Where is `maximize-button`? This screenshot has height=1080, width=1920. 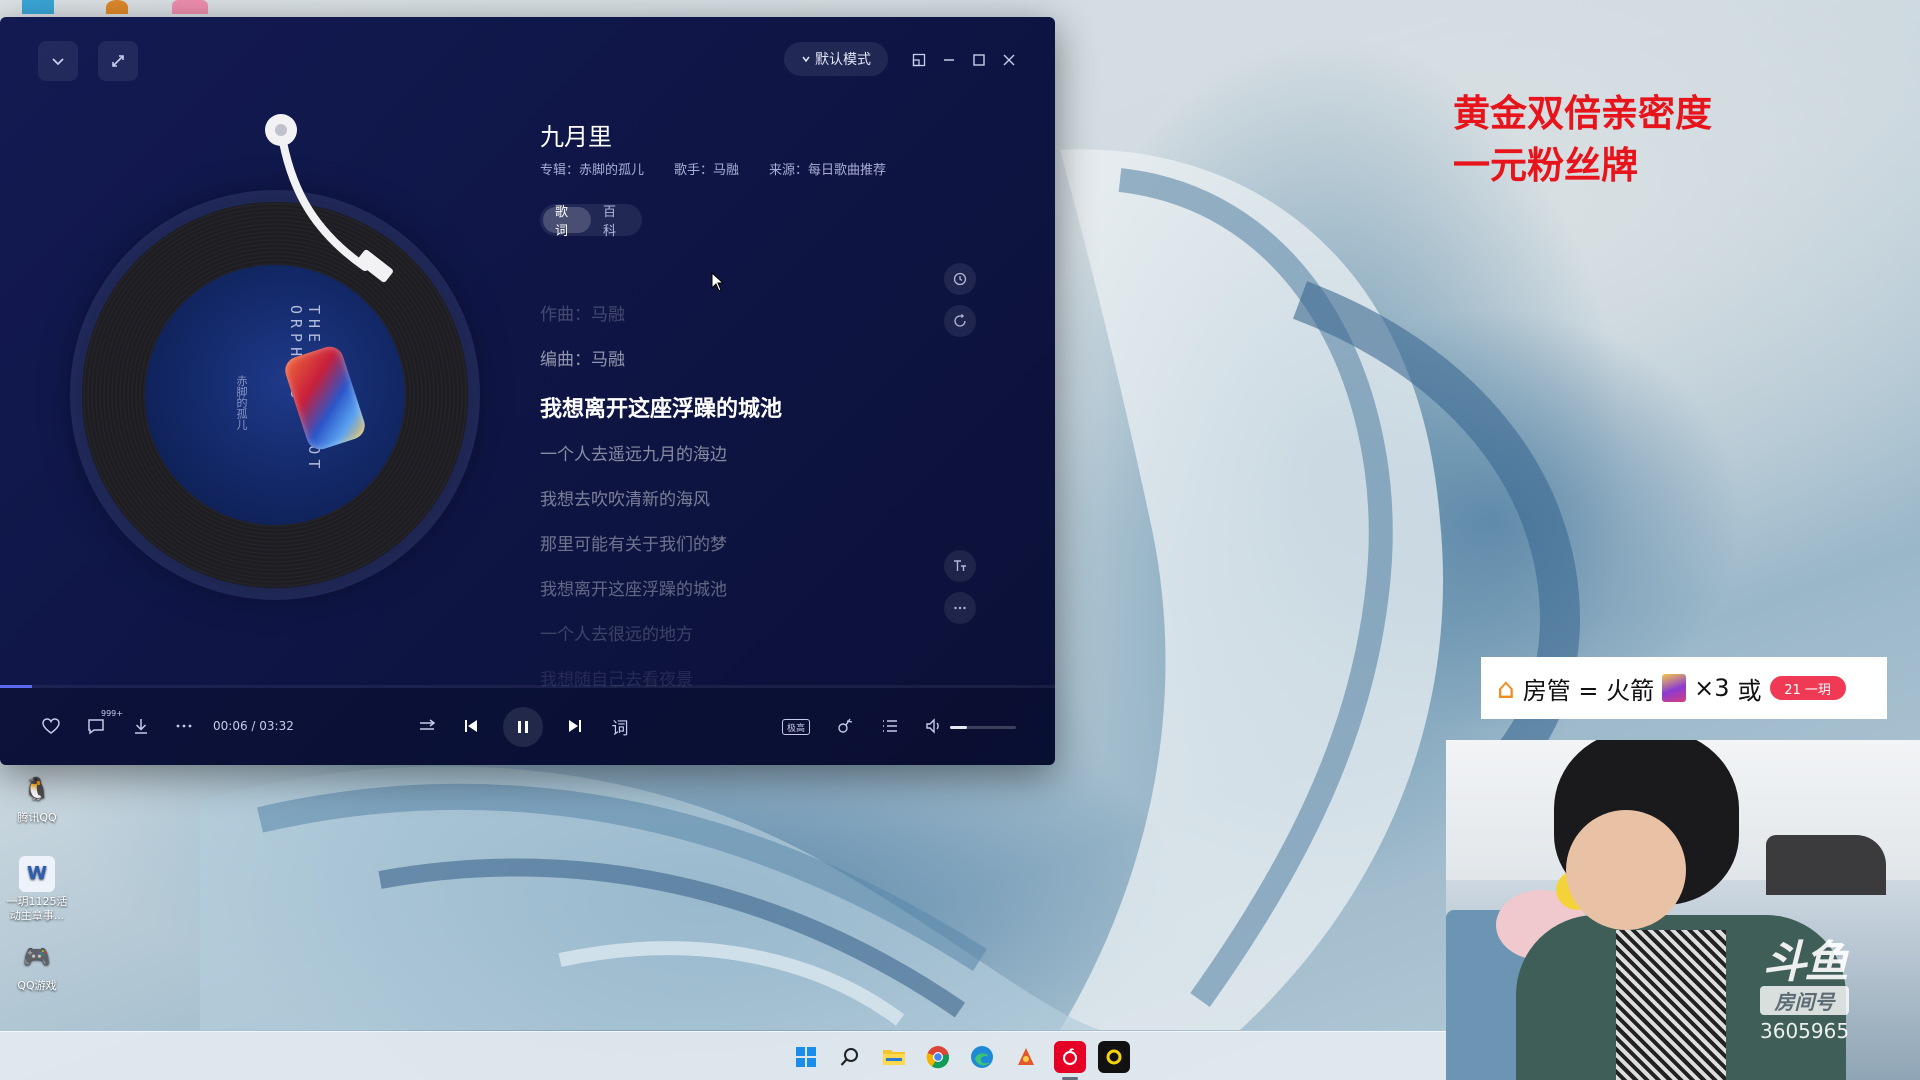
maximize-button is located at coordinates (979, 60).